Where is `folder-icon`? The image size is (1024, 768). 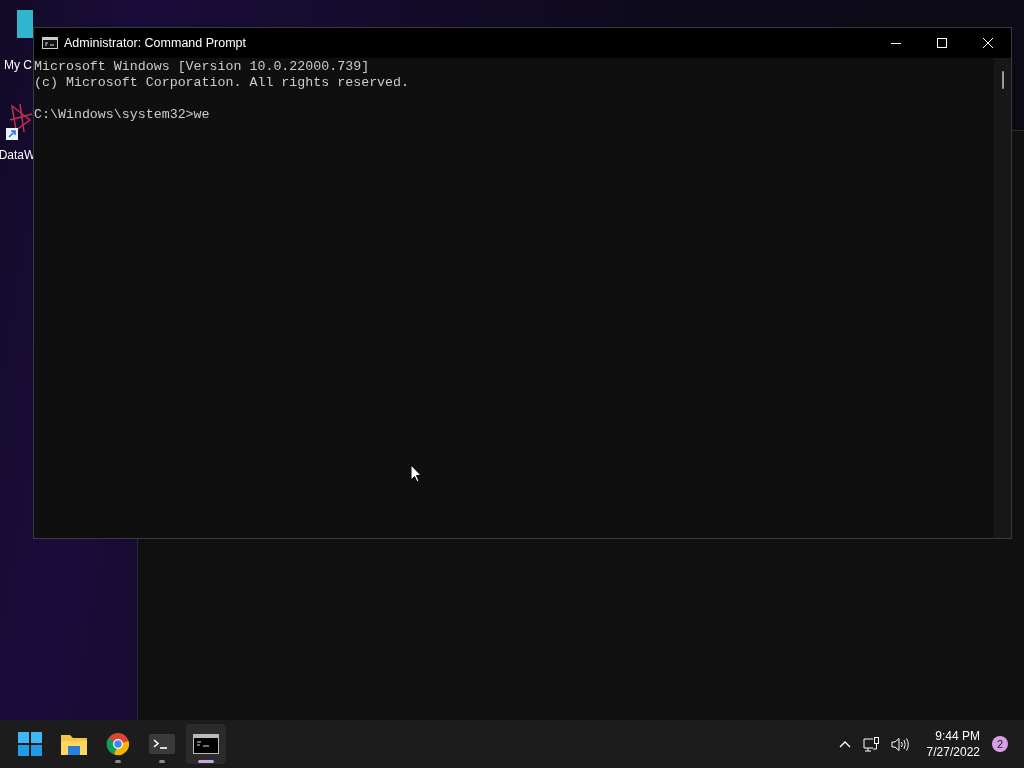
folder-icon is located at coordinates (74, 744).